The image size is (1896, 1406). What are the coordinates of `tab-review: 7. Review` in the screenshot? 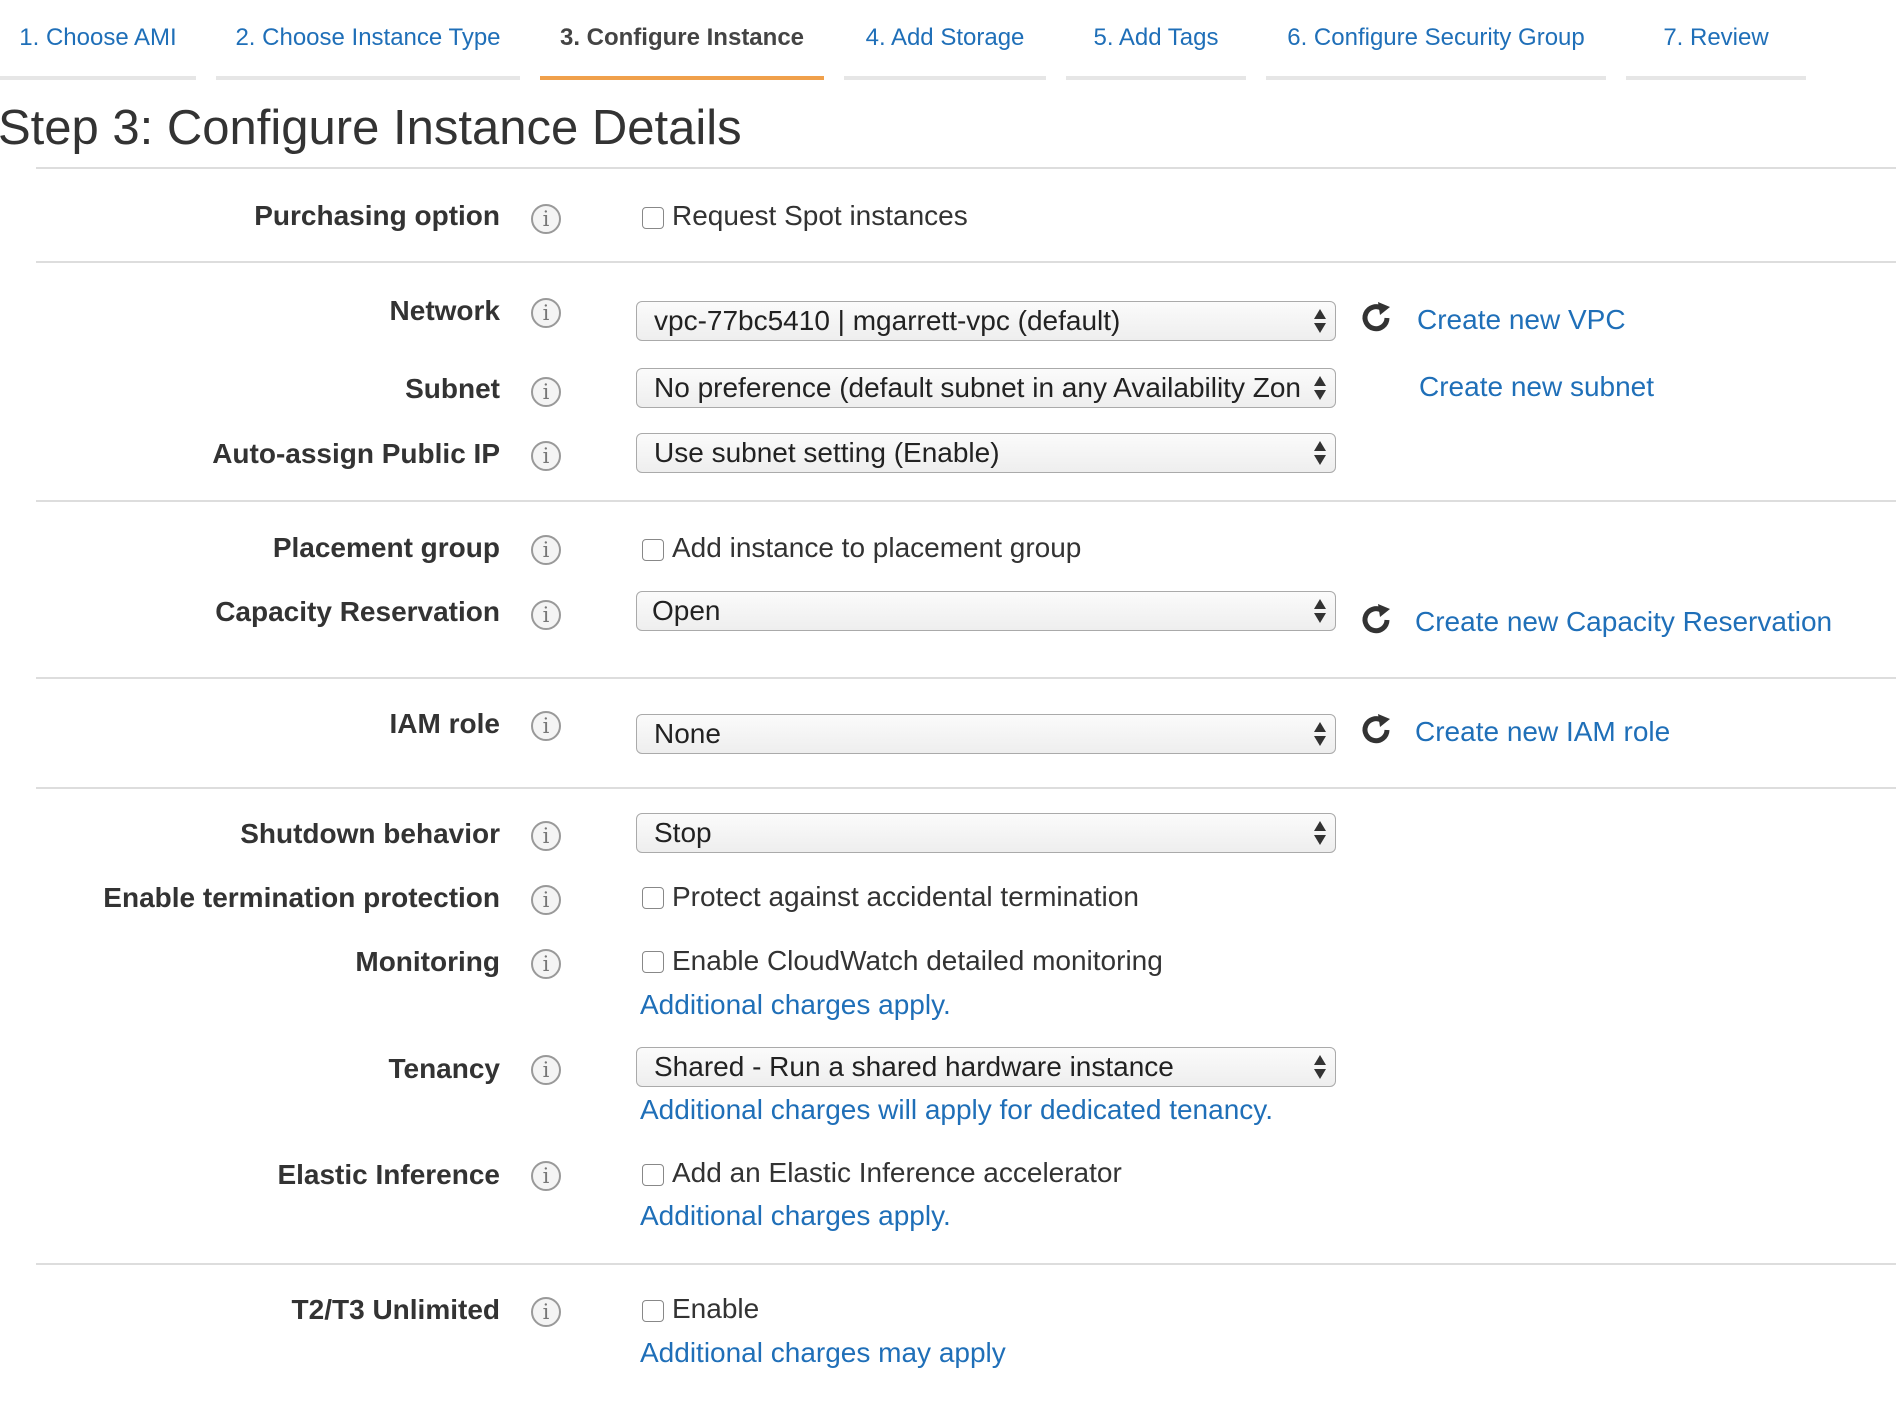 It's located at (1716, 40).